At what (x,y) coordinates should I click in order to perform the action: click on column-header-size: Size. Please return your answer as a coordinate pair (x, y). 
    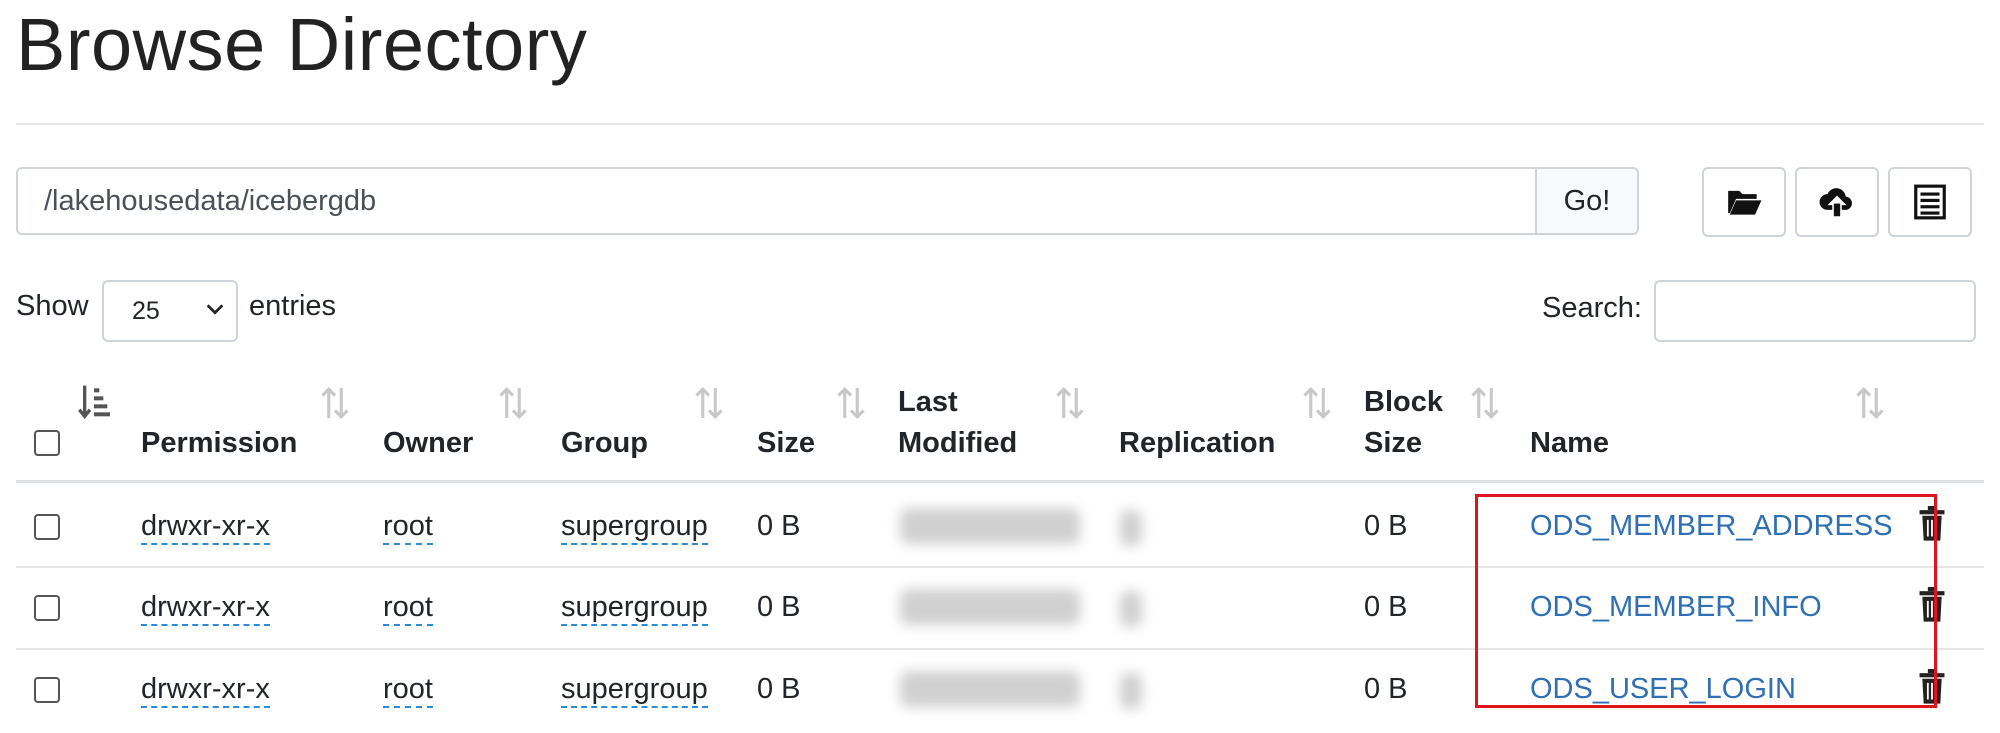
    Looking at the image, I should click on (786, 443).